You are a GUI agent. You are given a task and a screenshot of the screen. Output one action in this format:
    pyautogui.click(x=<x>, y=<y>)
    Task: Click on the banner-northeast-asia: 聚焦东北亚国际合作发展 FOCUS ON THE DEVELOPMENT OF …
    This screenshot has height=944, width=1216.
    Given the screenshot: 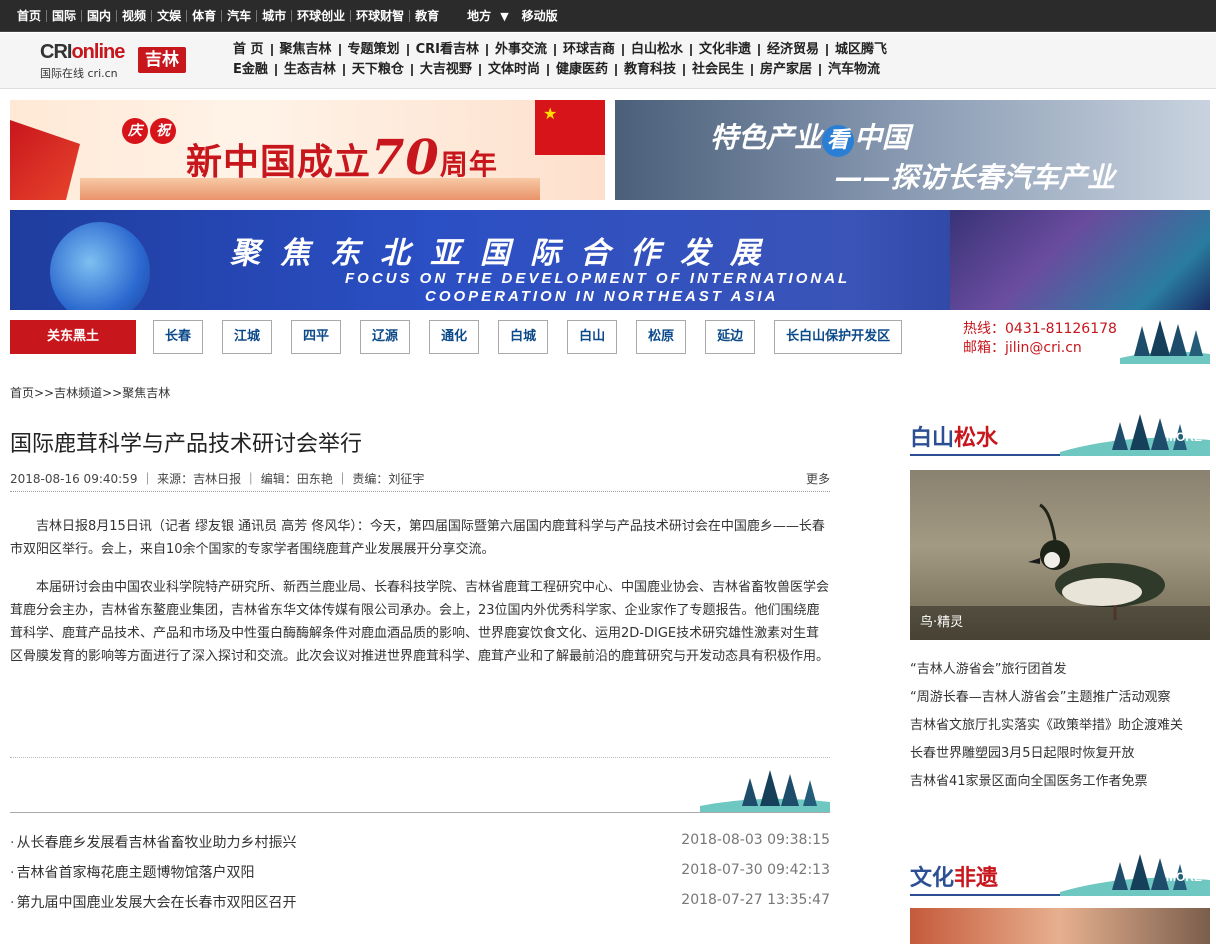 What is the action you would take?
    pyautogui.click(x=610, y=260)
    